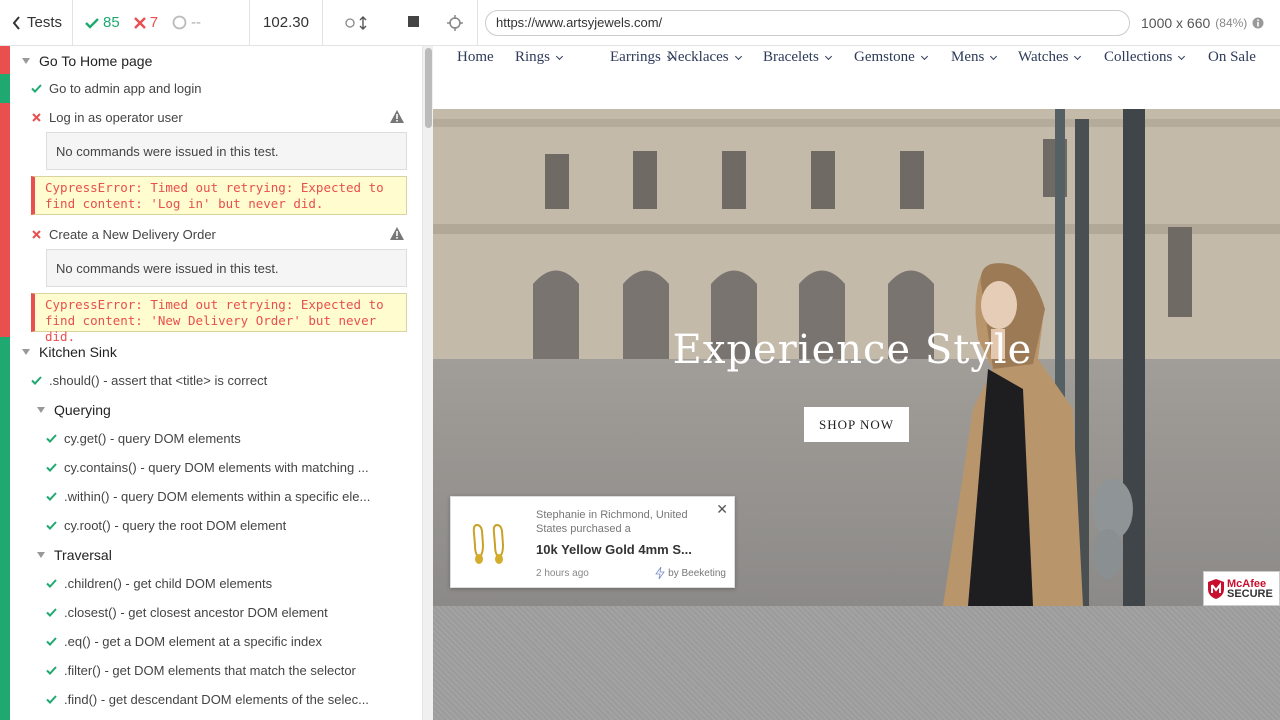  What do you see at coordinates (216, 351) in the screenshot?
I see `suite-kitchen-sink: Kitchen Sink` at bounding box center [216, 351].